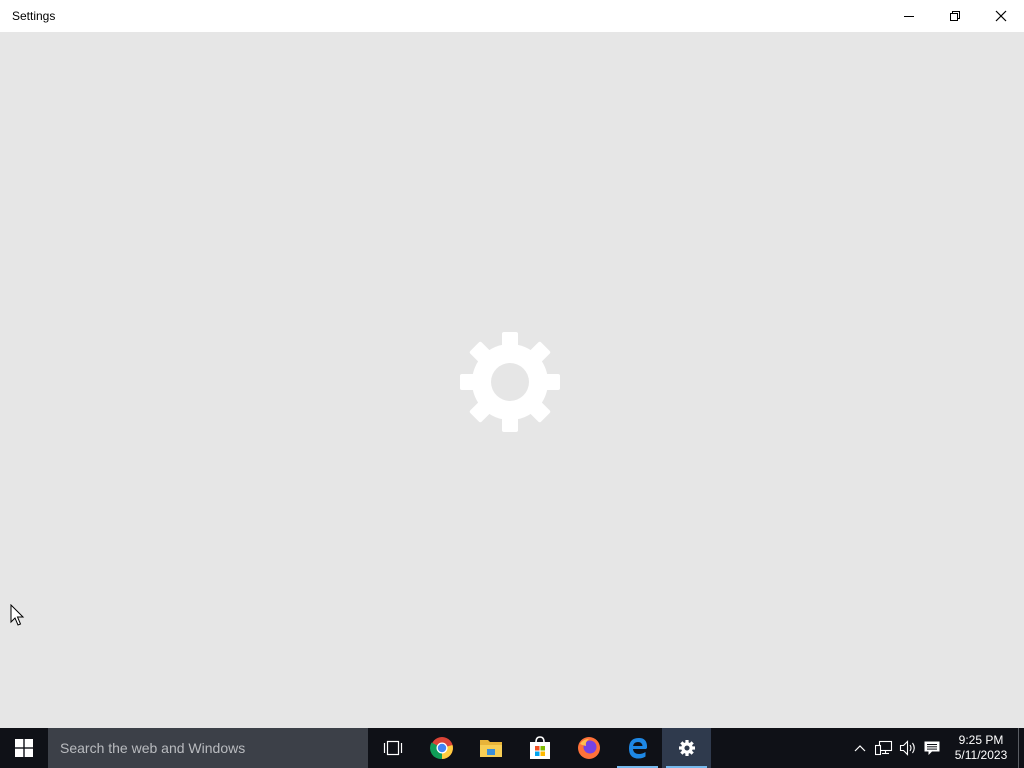 The height and width of the screenshot is (768, 1024). Describe the element at coordinates (17, 615) in the screenshot. I see `mouse-cursor-icon` at that location.